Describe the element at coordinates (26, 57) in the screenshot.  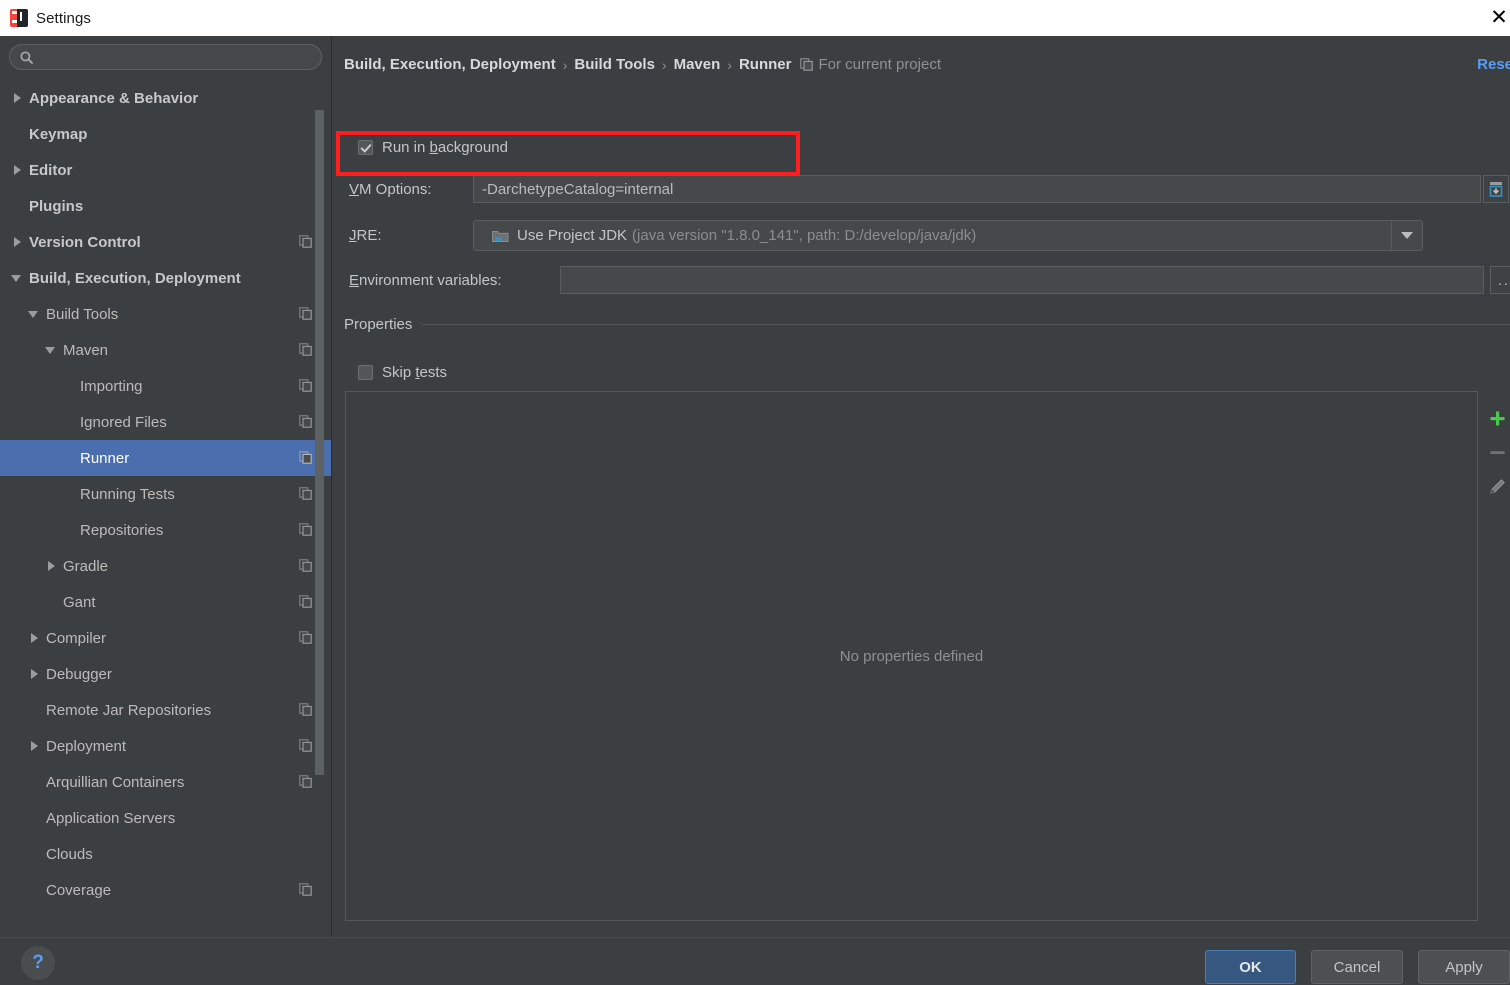
I see `search-icon` at that location.